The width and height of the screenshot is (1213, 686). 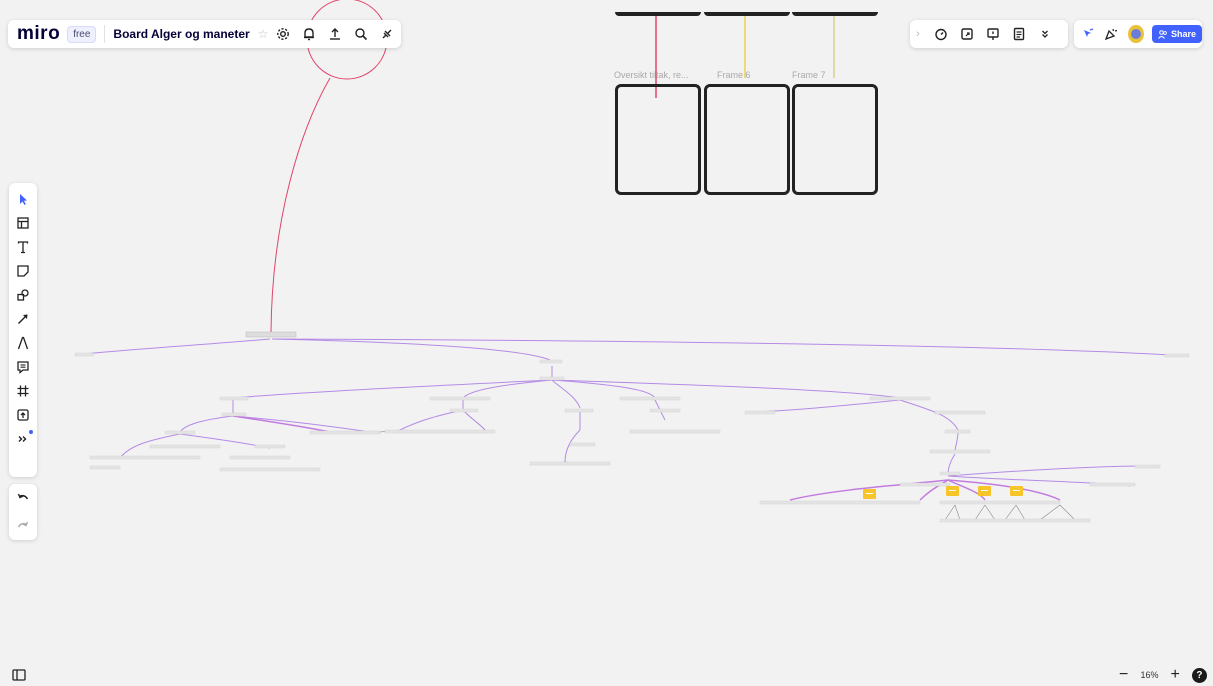 I want to click on red-connector, so click(x=300, y=205).